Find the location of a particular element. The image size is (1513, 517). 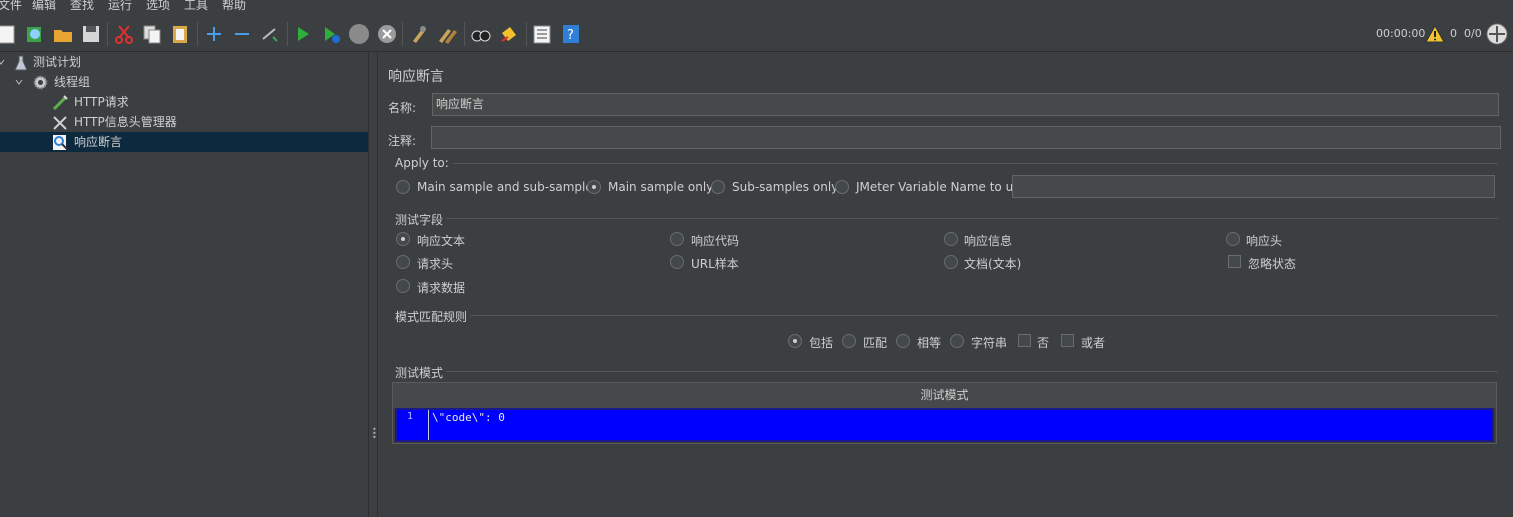

toolbar: ? 00:00:00 0 0/0 is located at coordinates (756, 33).